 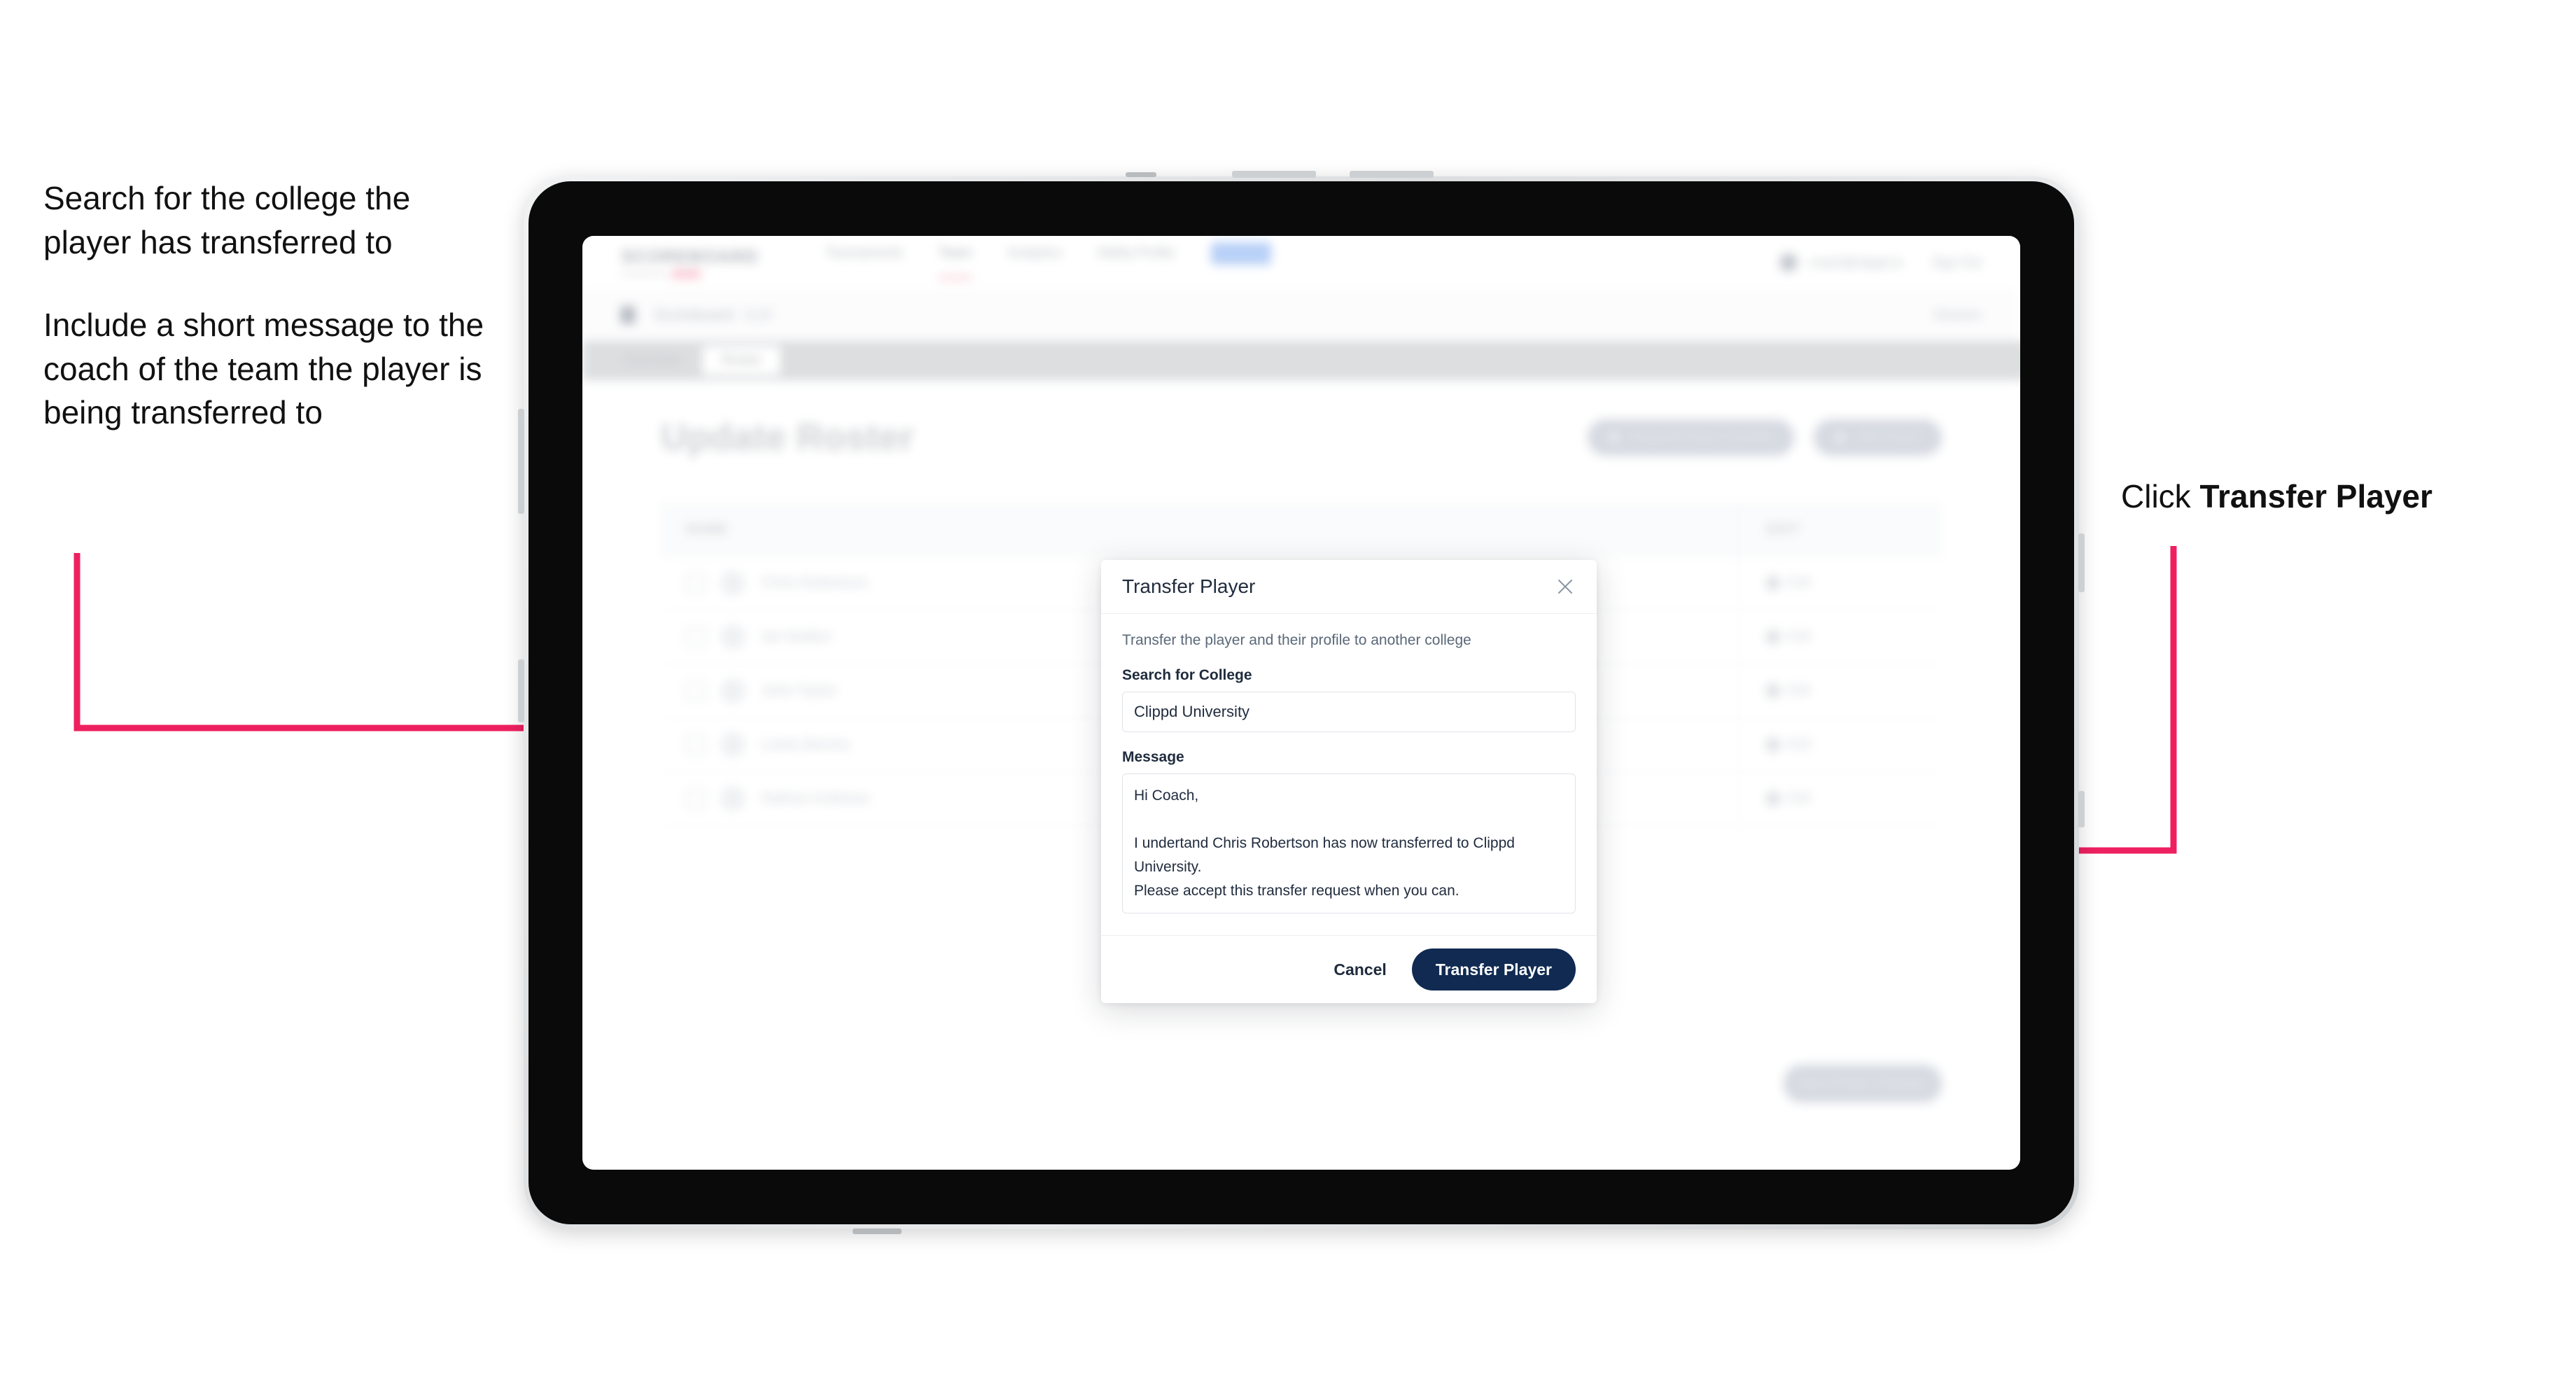 What do you see at coordinates (521, 461) in the screenshot?
I see `device-side-button` at bounding box center [521, 461].